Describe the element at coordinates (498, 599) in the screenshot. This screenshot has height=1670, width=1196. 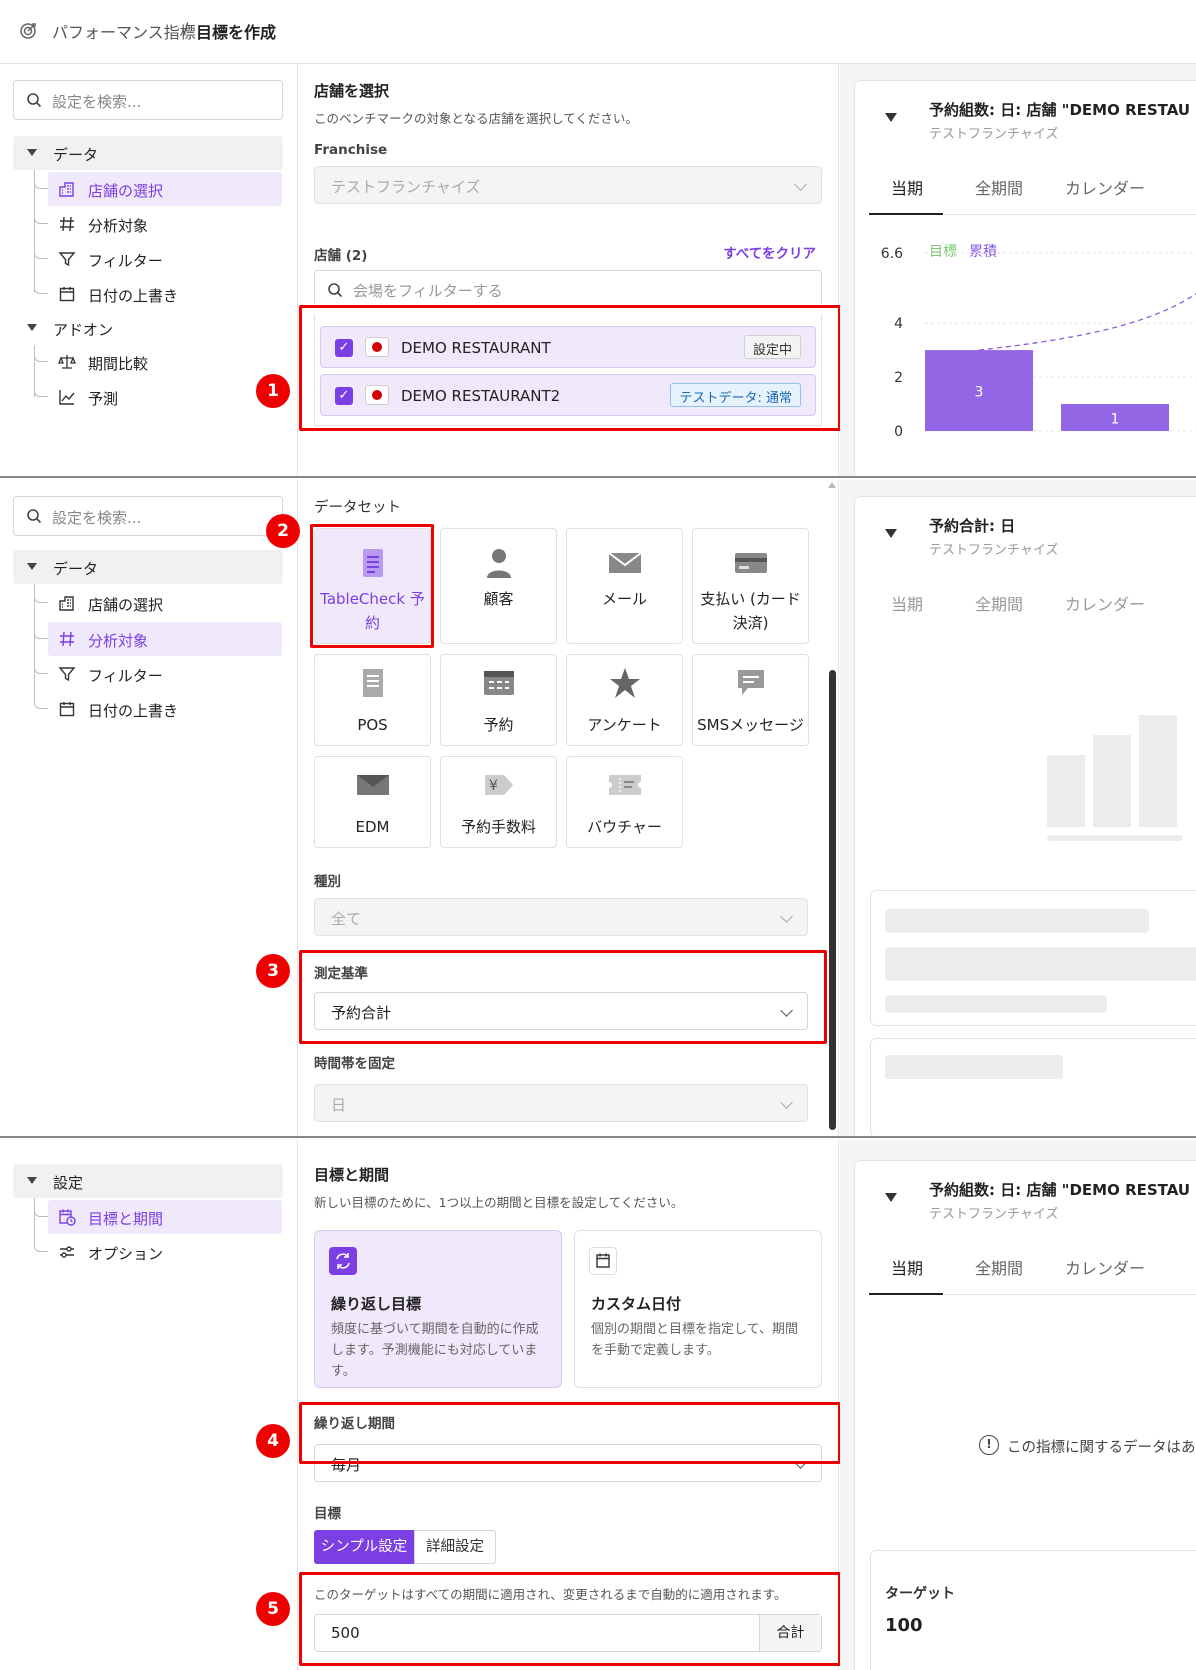
I see `tile-label: 顧客` at that location.